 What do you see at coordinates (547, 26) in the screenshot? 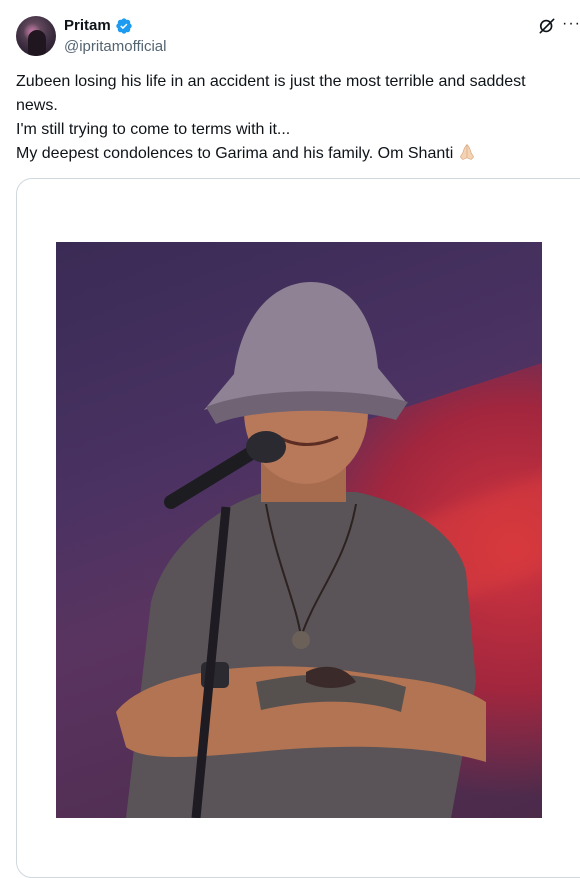
I see `grok-icon` at bounding box center [547, 26].